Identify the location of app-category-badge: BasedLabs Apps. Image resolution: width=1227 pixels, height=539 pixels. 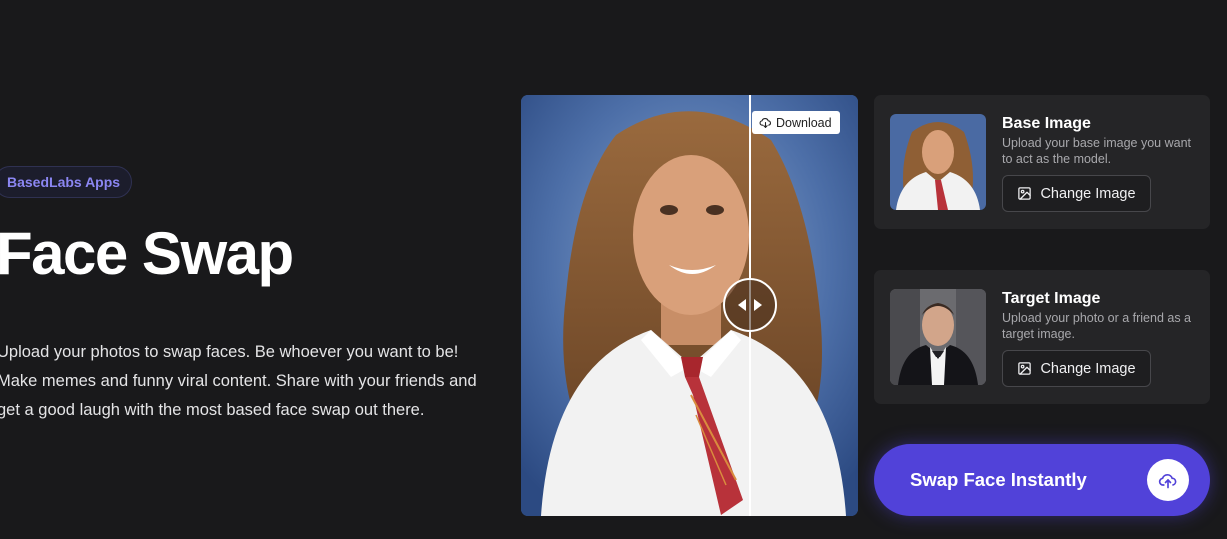
(66, 182).